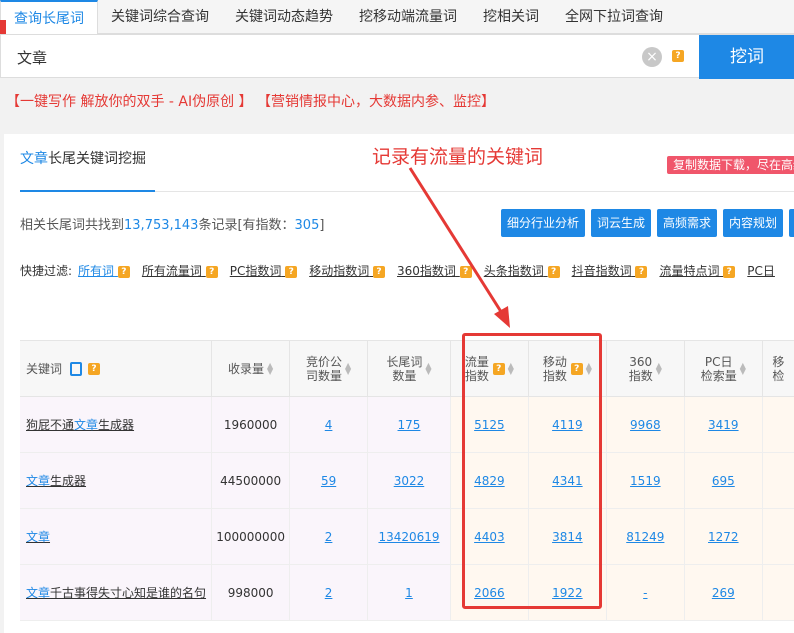  I want to click on i360-link: 1519, so click(645, 481).